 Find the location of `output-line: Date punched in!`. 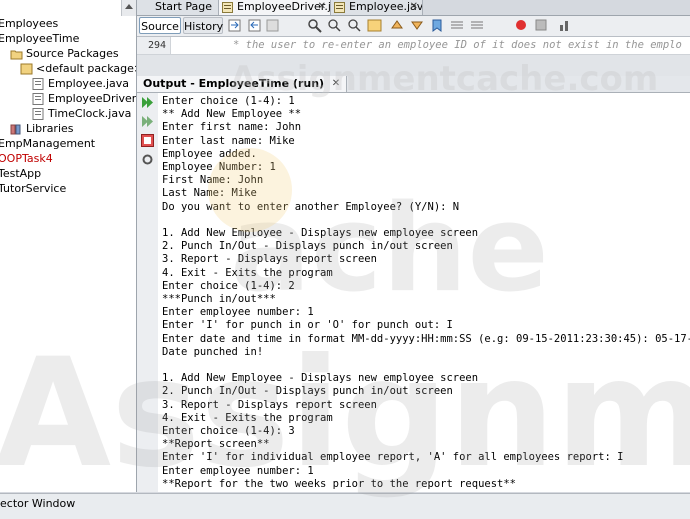

output-line: Date punched in! is located at coordinates (213, 351).